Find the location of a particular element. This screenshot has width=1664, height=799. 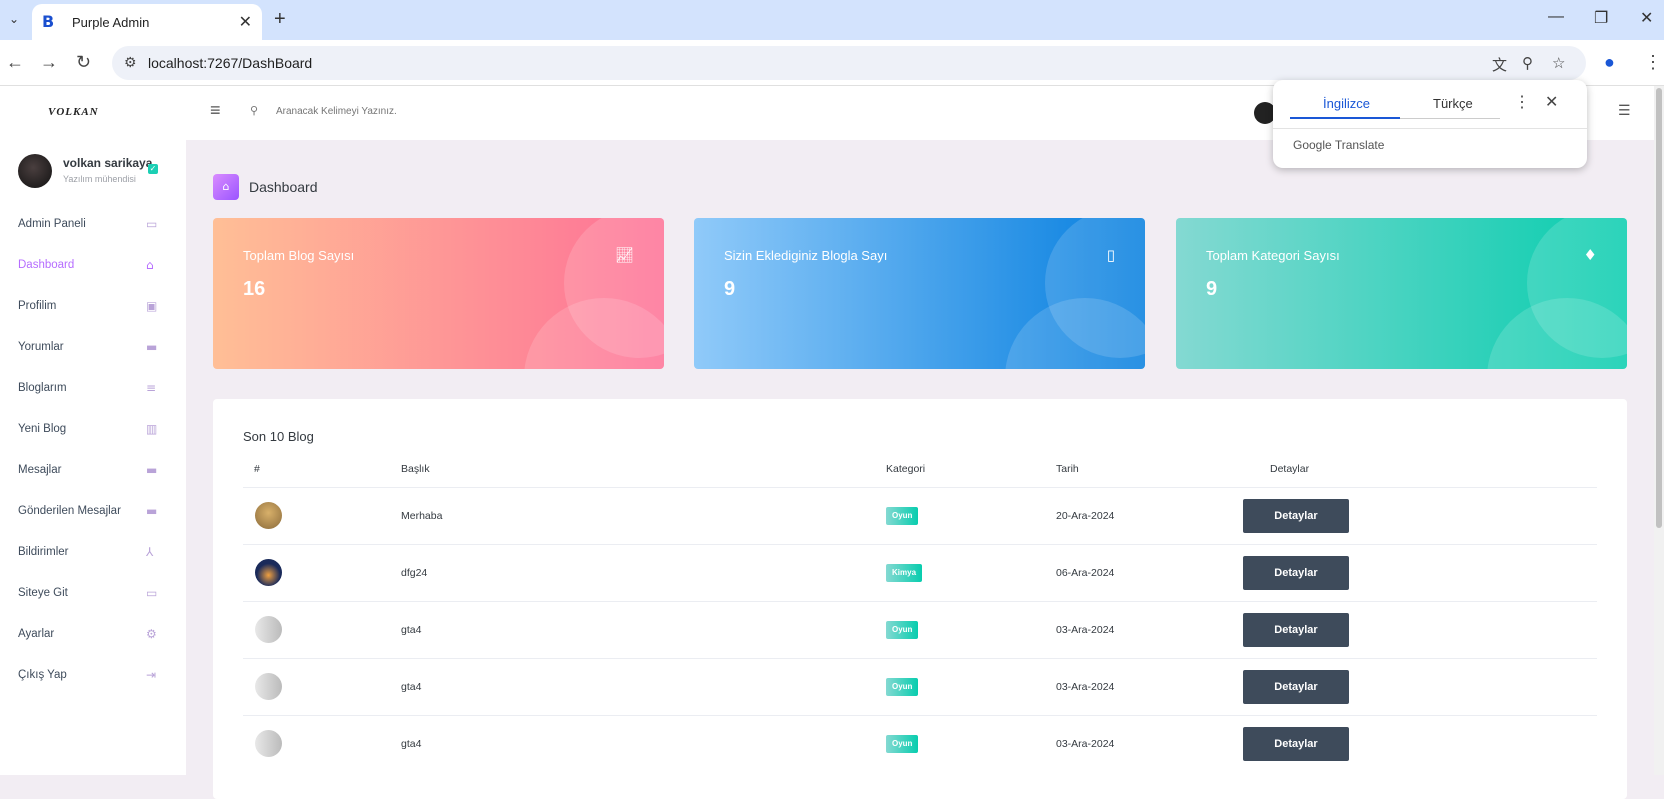

forward-icon: → is located at coordinates (49, 62).